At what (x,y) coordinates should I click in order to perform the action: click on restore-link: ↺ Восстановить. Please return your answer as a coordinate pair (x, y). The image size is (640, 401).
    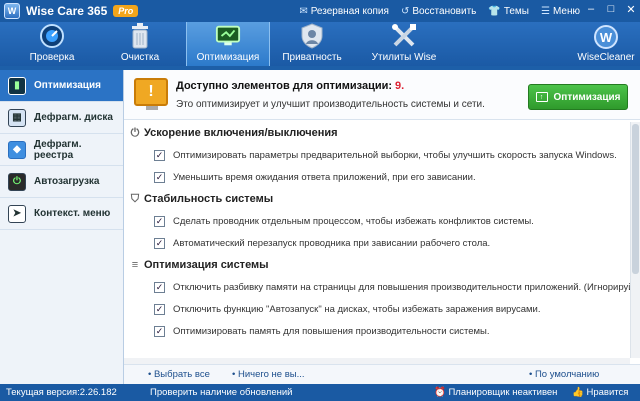
    Looking at the image, I should click on (438, 11).